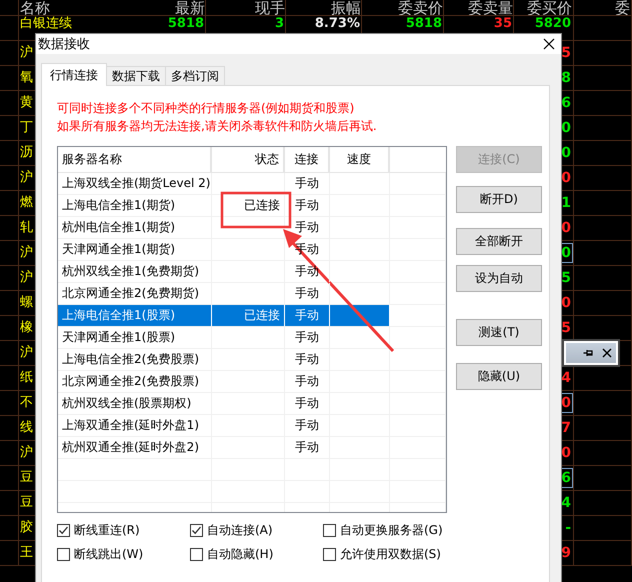 The height and width of the screenshot is (582, 632). What do you see at coordinates (109, 554) in the screenshot?
I see `checkbox-label: 断线跳出(W)` at bounding box center [109, 554].